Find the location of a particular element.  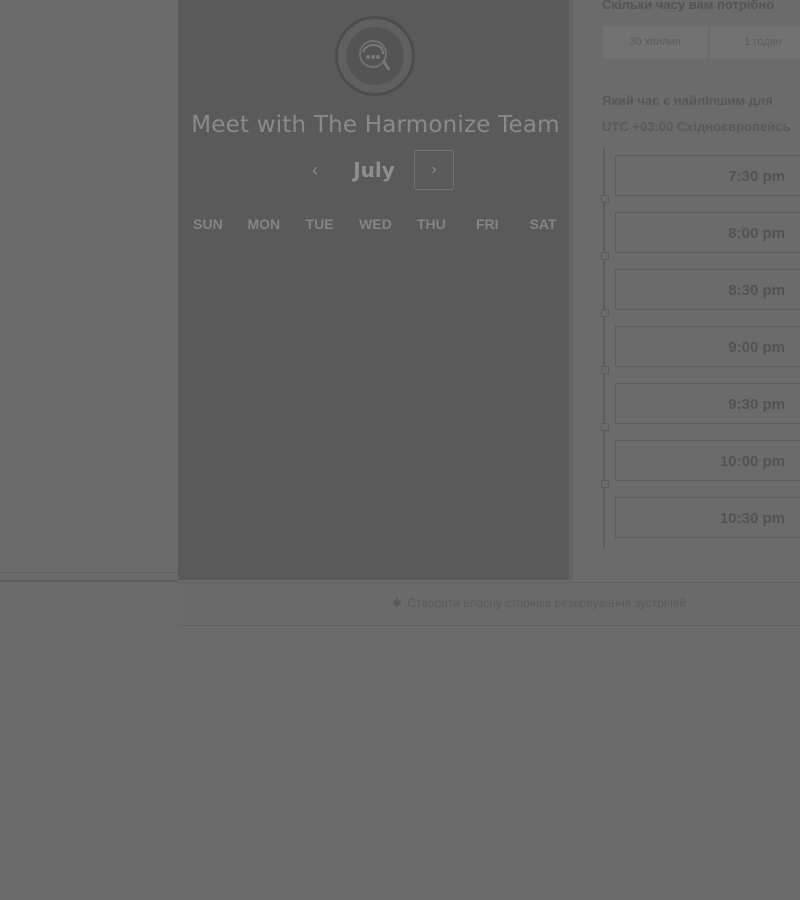

next-month-button: › is located at coordinates (434, 170).